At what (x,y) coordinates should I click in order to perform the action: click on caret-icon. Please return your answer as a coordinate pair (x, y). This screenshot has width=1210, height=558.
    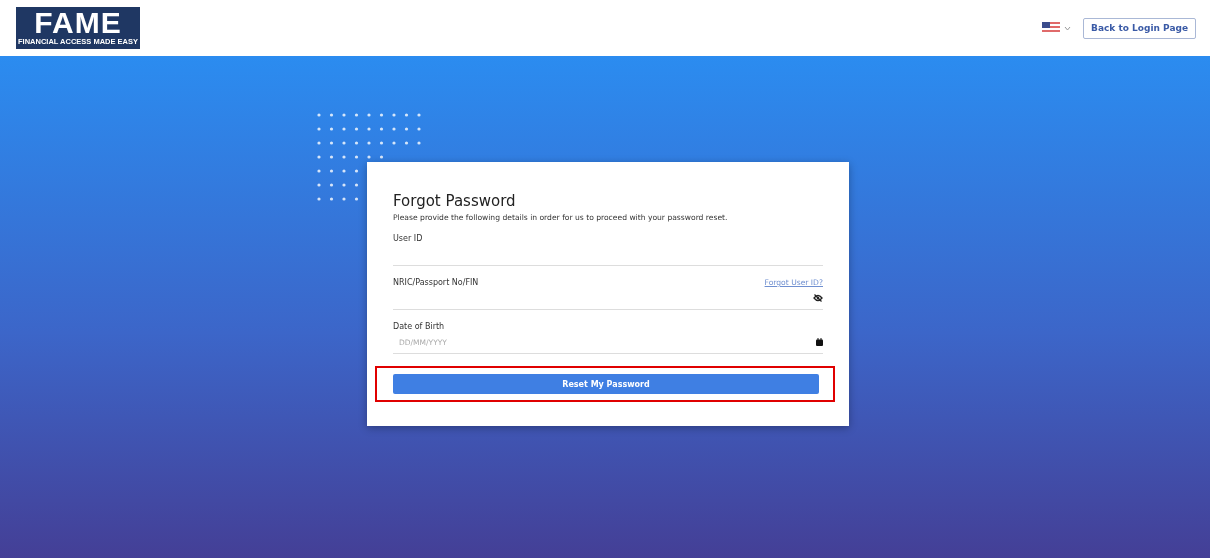
    Looking at the image, I should click on (1068, 28).